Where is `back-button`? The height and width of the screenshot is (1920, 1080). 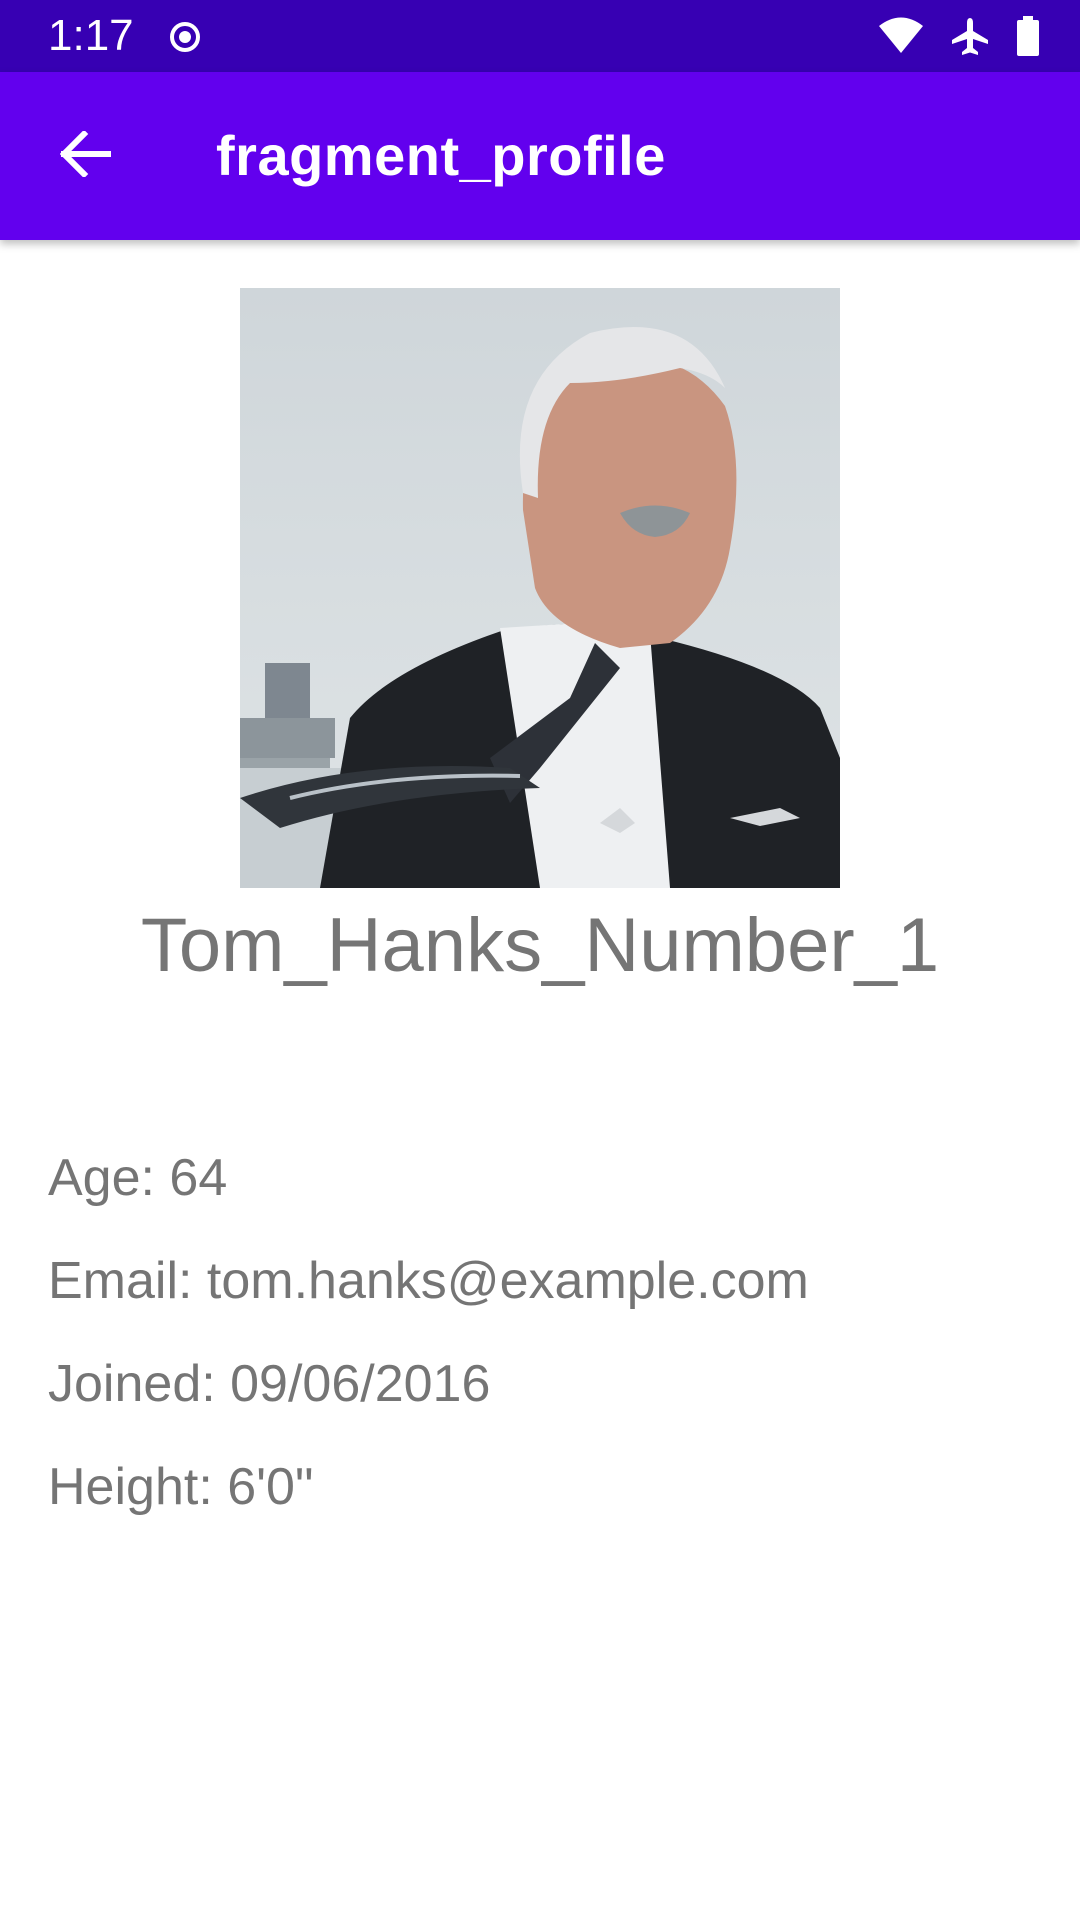
back-button is located at coordinates (86, 156).